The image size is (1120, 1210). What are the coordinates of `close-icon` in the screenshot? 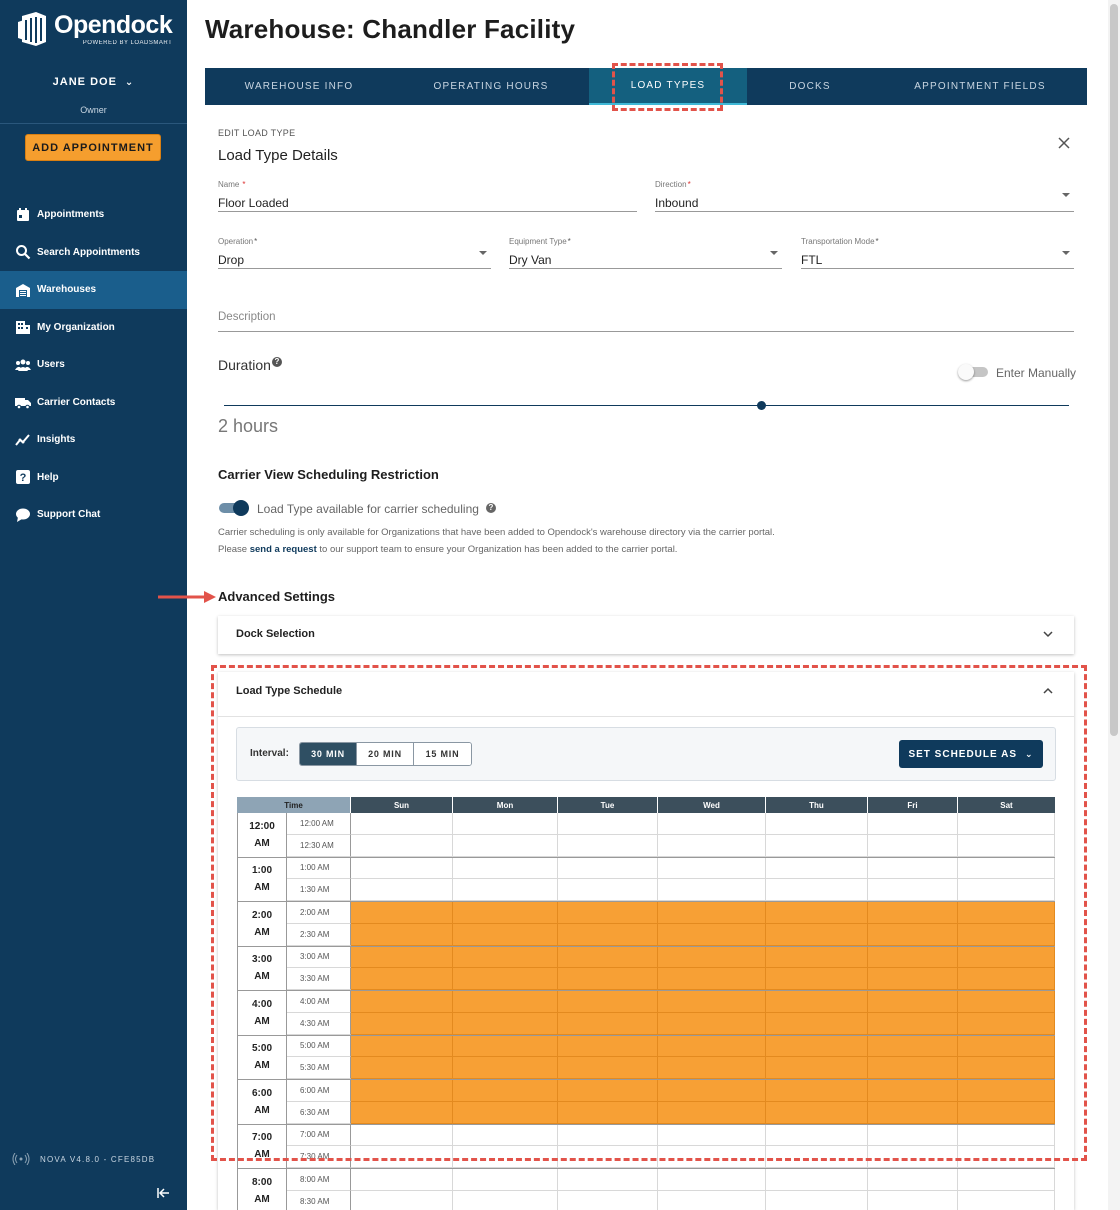 It's located at (1064, 143).